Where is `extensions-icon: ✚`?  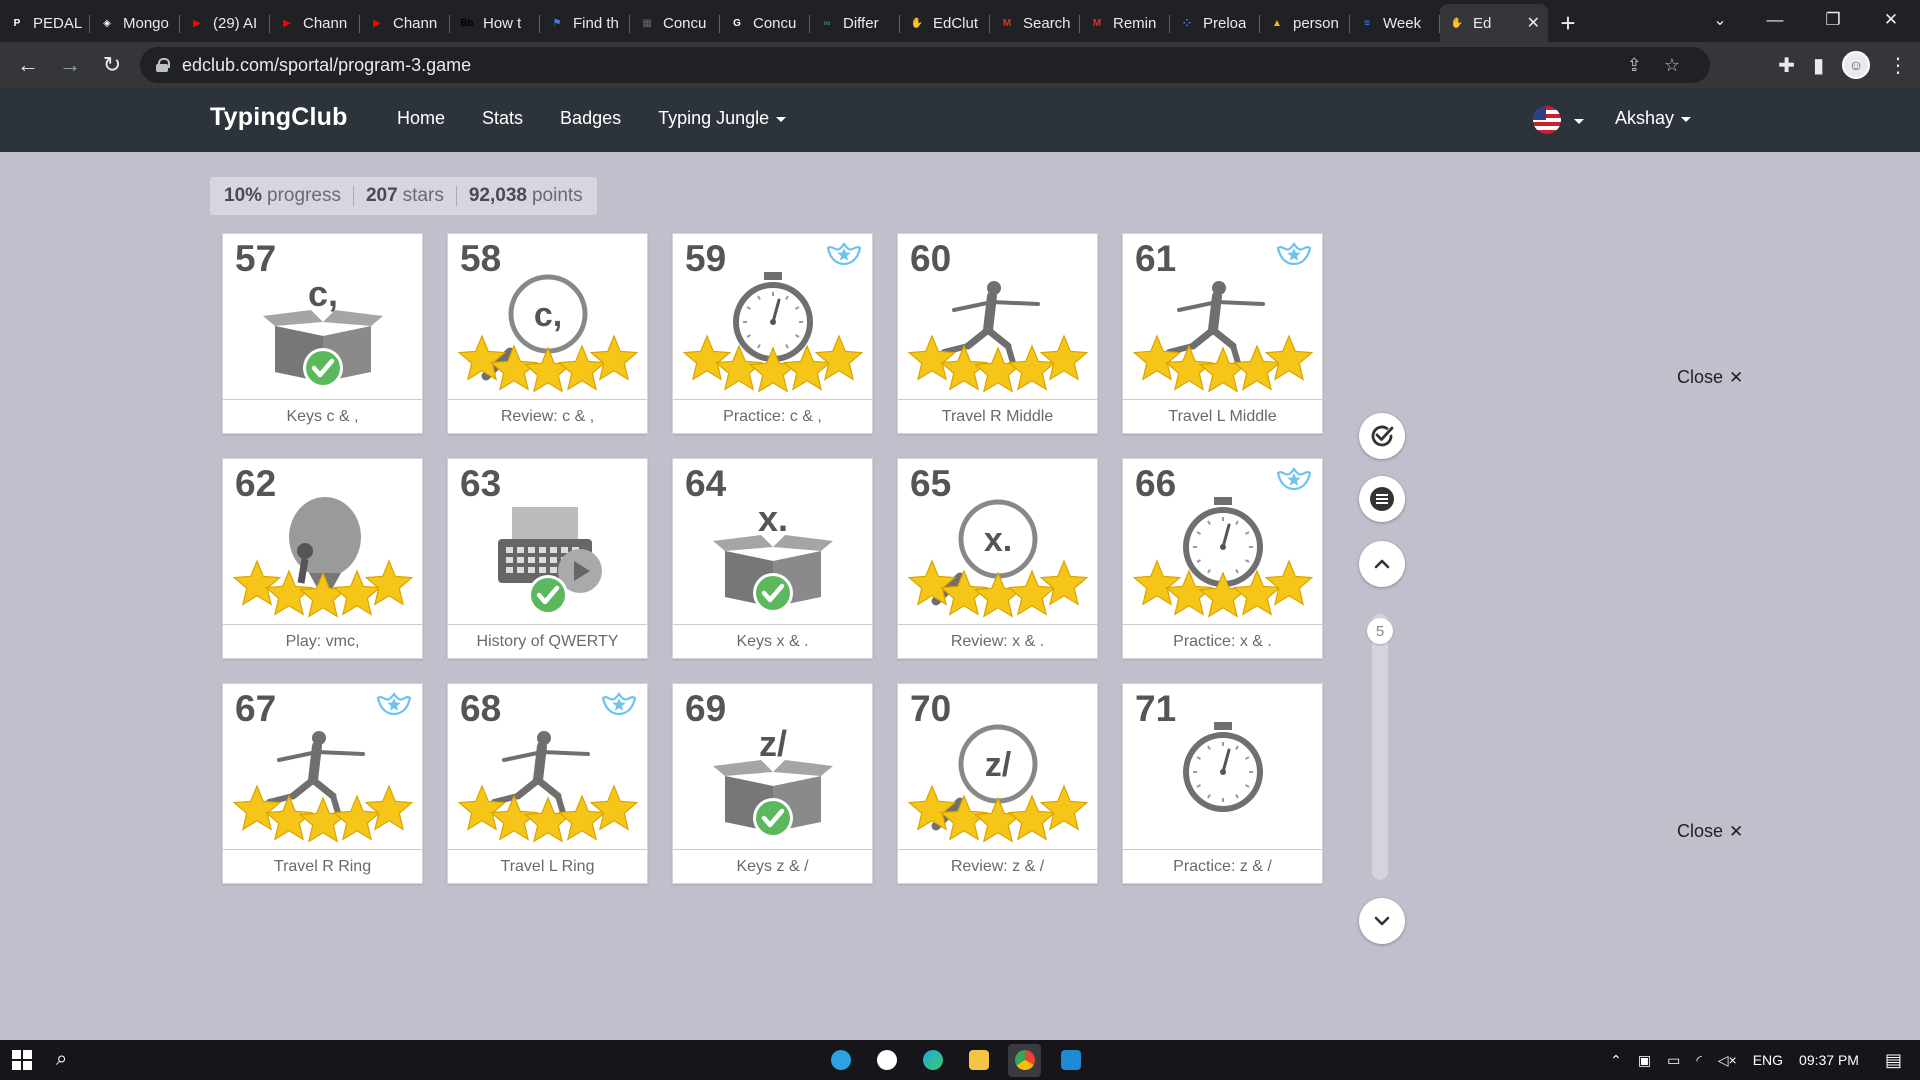
extensions-icon: ✚ is located at coordinates (1786, 65).